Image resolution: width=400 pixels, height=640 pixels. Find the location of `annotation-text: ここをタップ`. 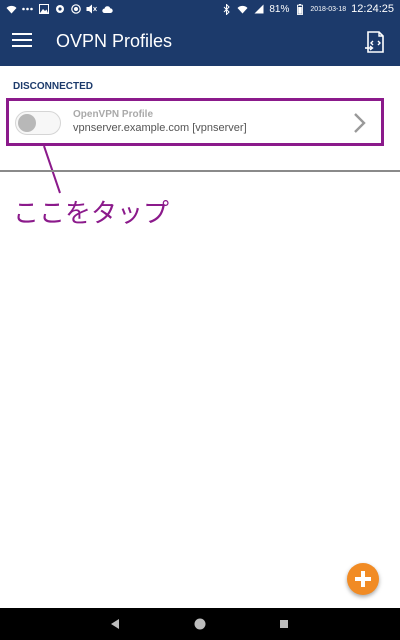

annotation-text: ここをタップ is located at coordinates (91, 214).